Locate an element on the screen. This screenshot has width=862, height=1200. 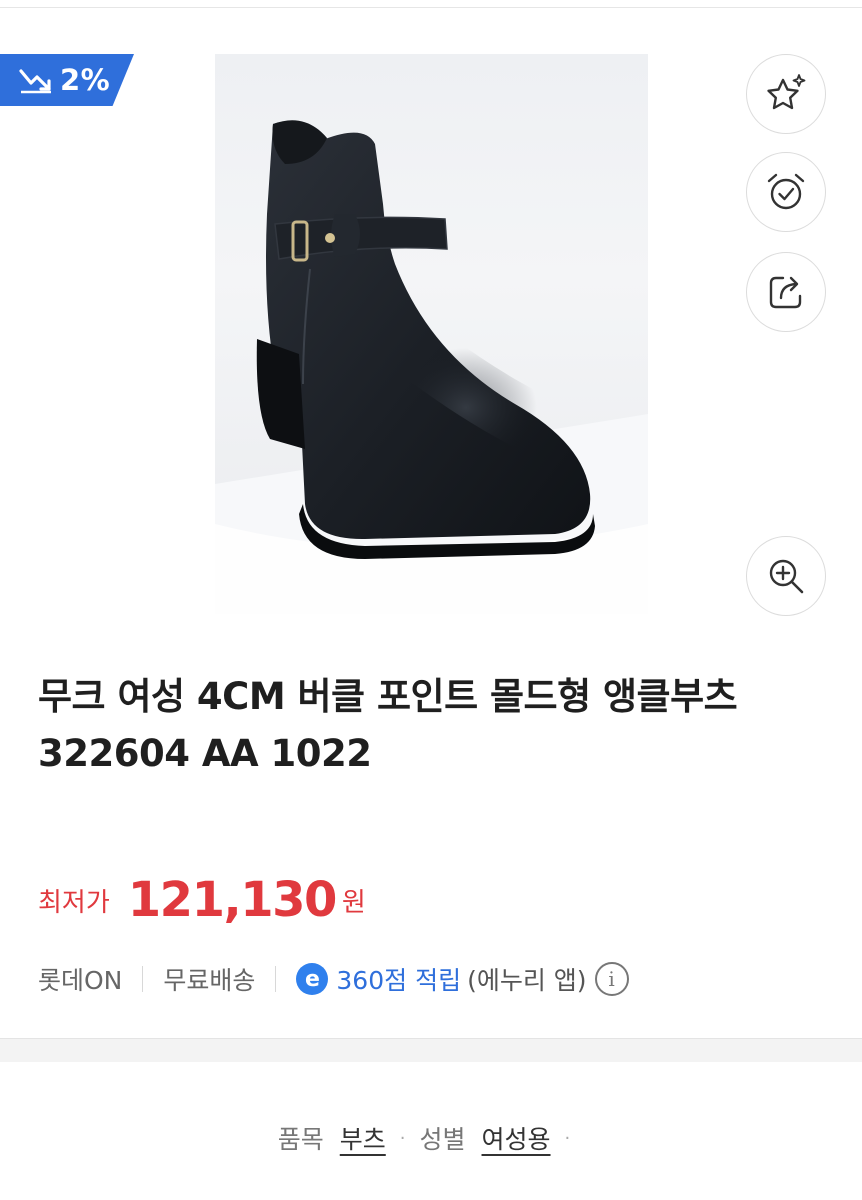
zoom-in-icon is located at coordinates (786, 576).